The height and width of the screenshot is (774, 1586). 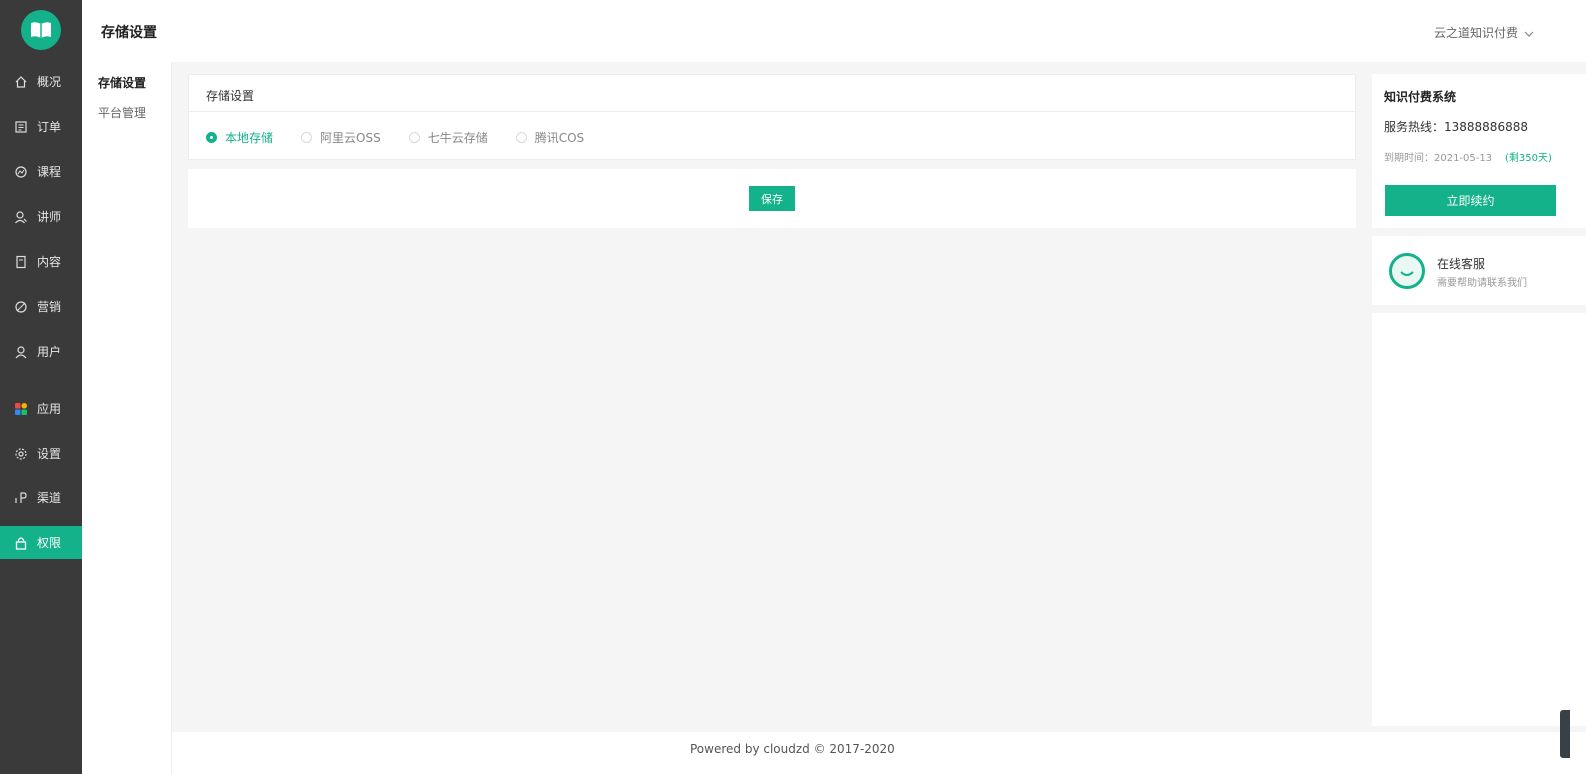 What do you see at coordinates (21, 352) in the screenshot?
I see `user-icon` at bounding box center [21, 352].